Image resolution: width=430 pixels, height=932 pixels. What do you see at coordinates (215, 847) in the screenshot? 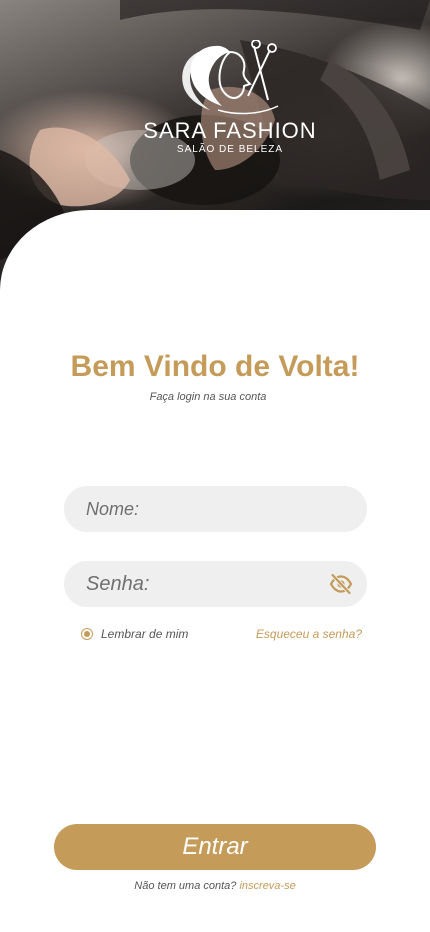
I see `login-button: Entrar` at bounding box center [215, 847].